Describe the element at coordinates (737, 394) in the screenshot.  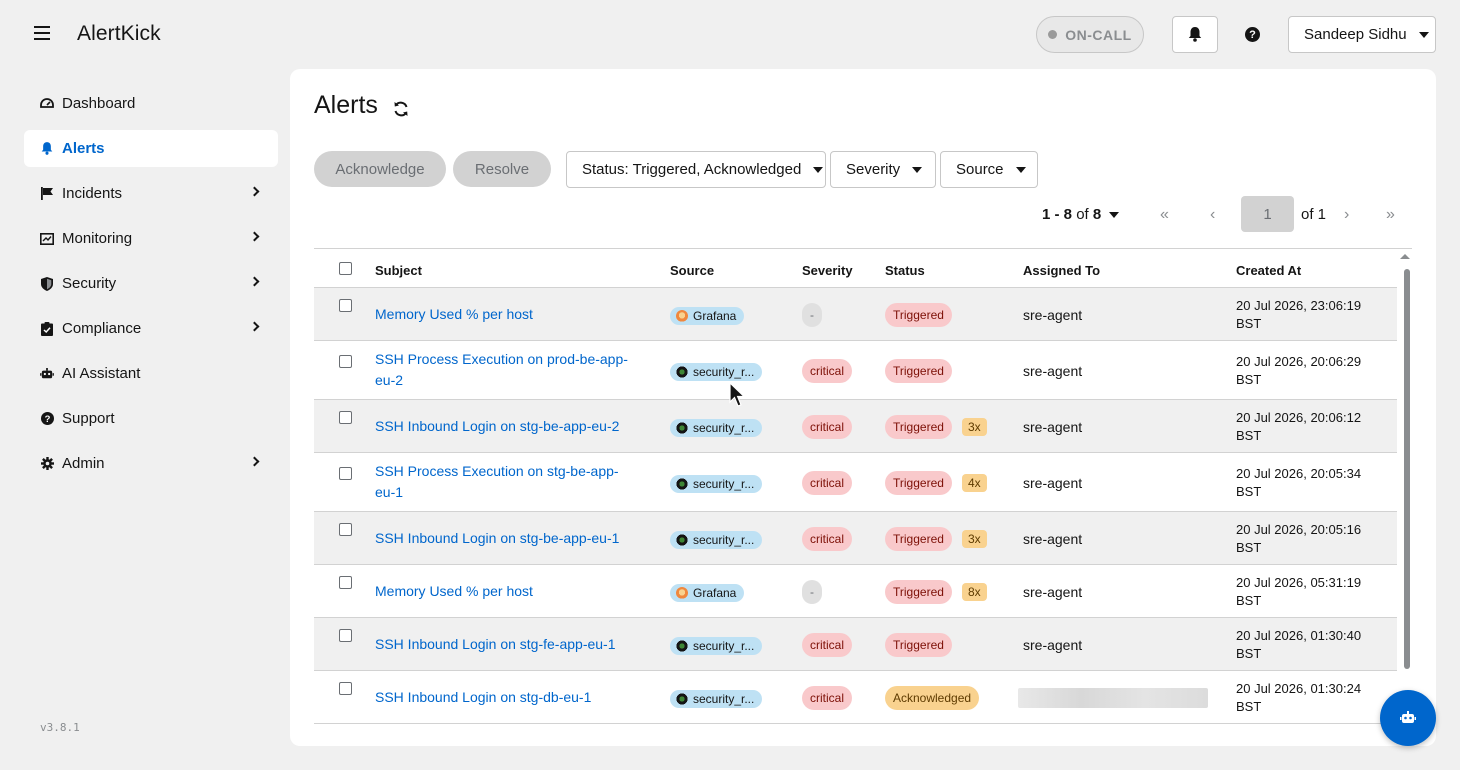
I see `mouse-cursor-icon` at that location.